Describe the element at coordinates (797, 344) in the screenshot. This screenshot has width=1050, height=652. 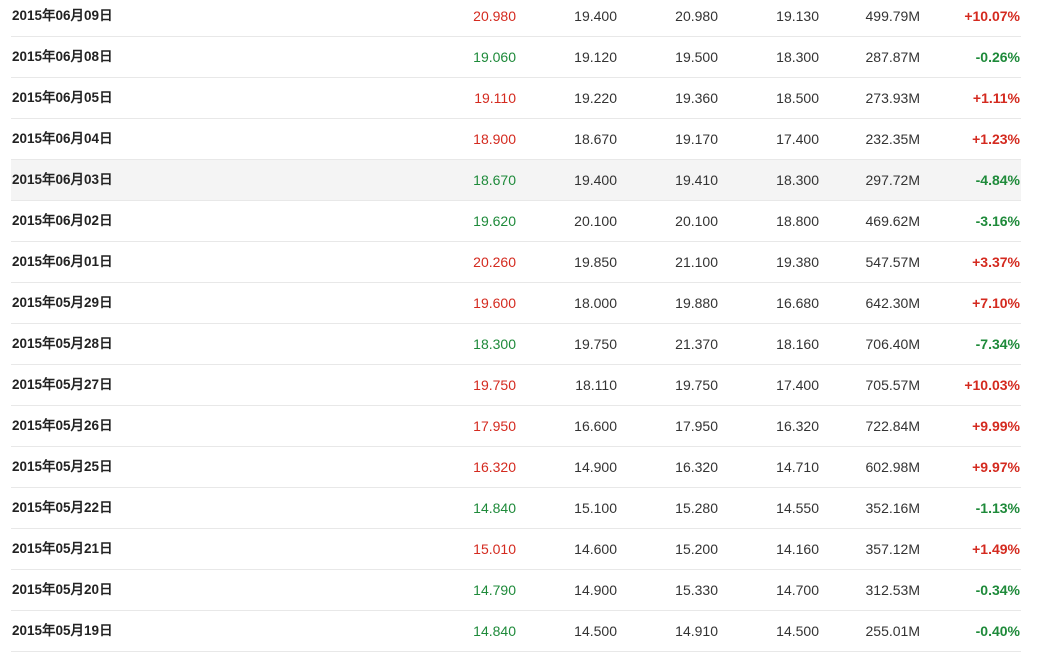
I see `cell-low: 18.160` at that location.